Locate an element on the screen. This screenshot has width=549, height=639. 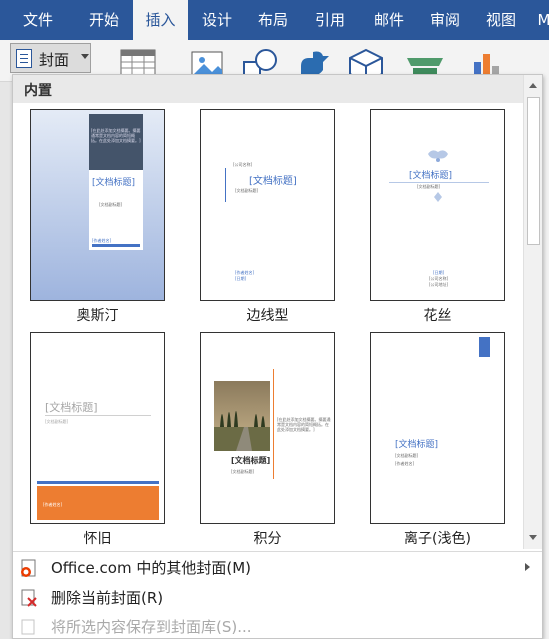
filigree-ornament-icon is located at coordinates (438, 156).